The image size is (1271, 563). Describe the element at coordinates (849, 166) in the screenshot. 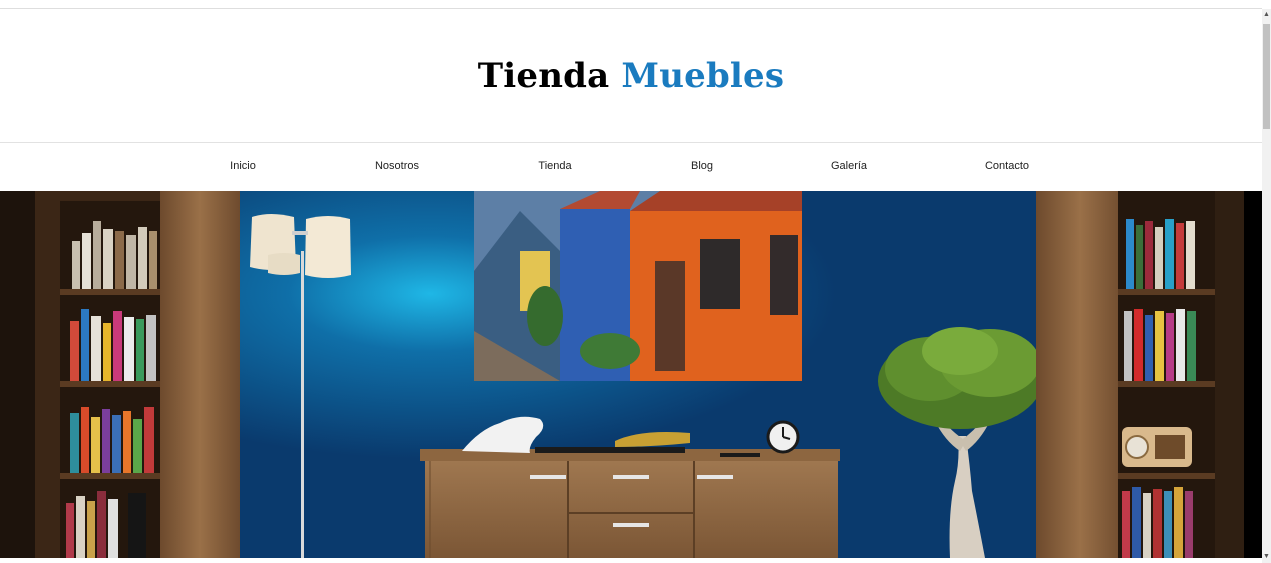

I see `nav-item-galeria: Galería` at that location.